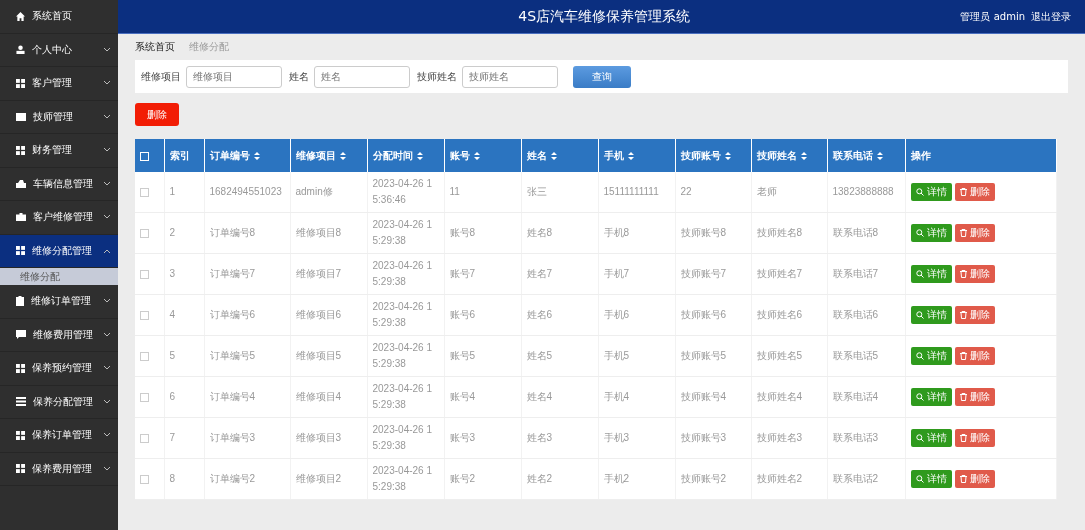 The height and width of the screenshot is (530, 1085). I want to click on column-header: 操作, so click(920, 155).